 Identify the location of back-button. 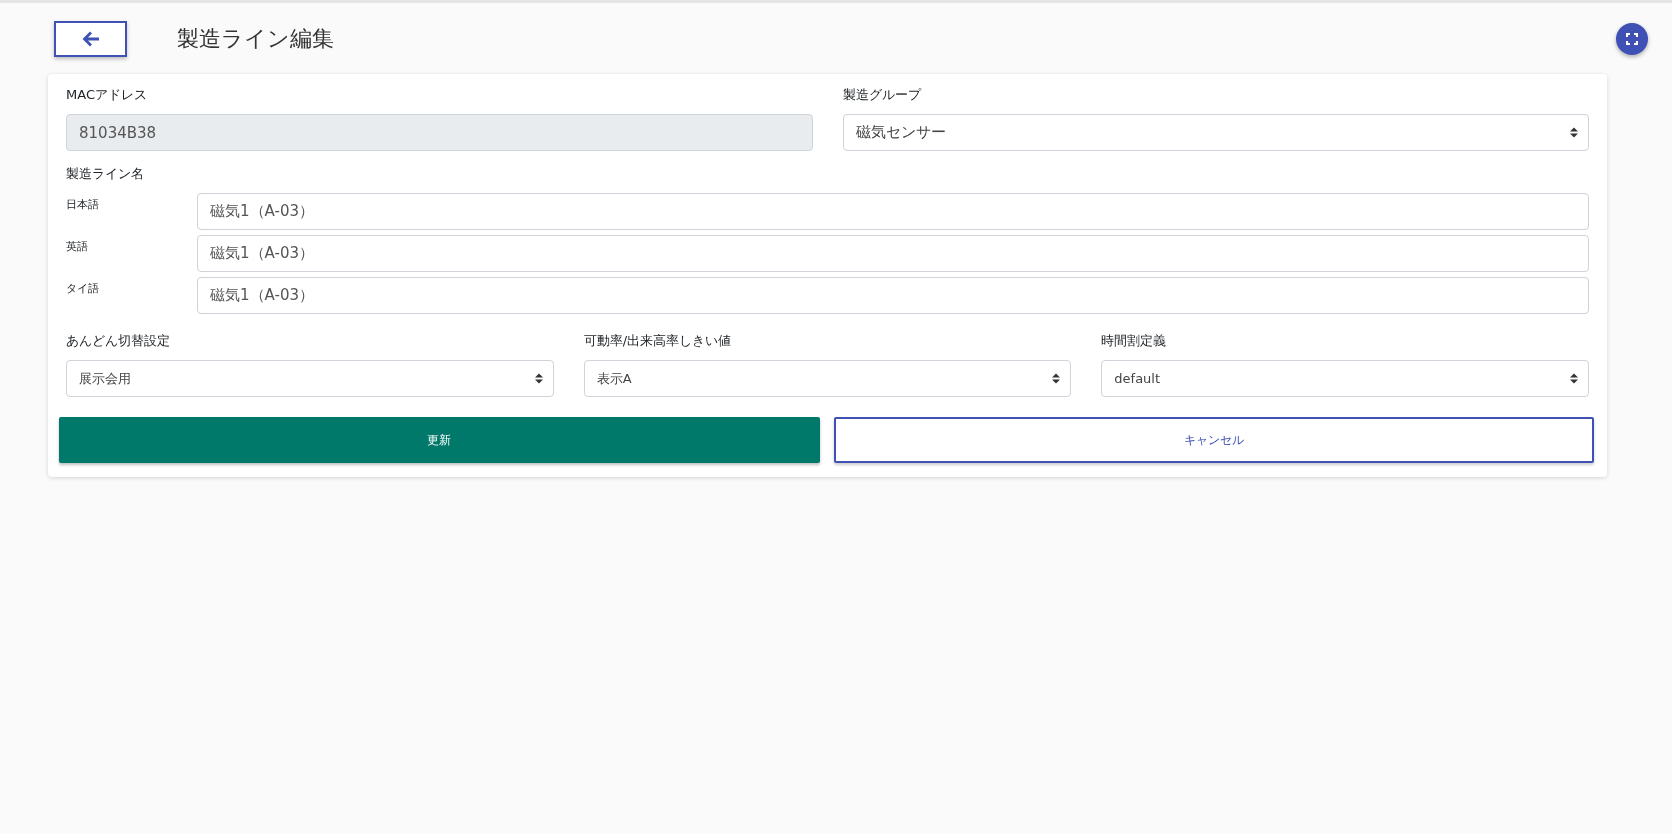
(90, 38).